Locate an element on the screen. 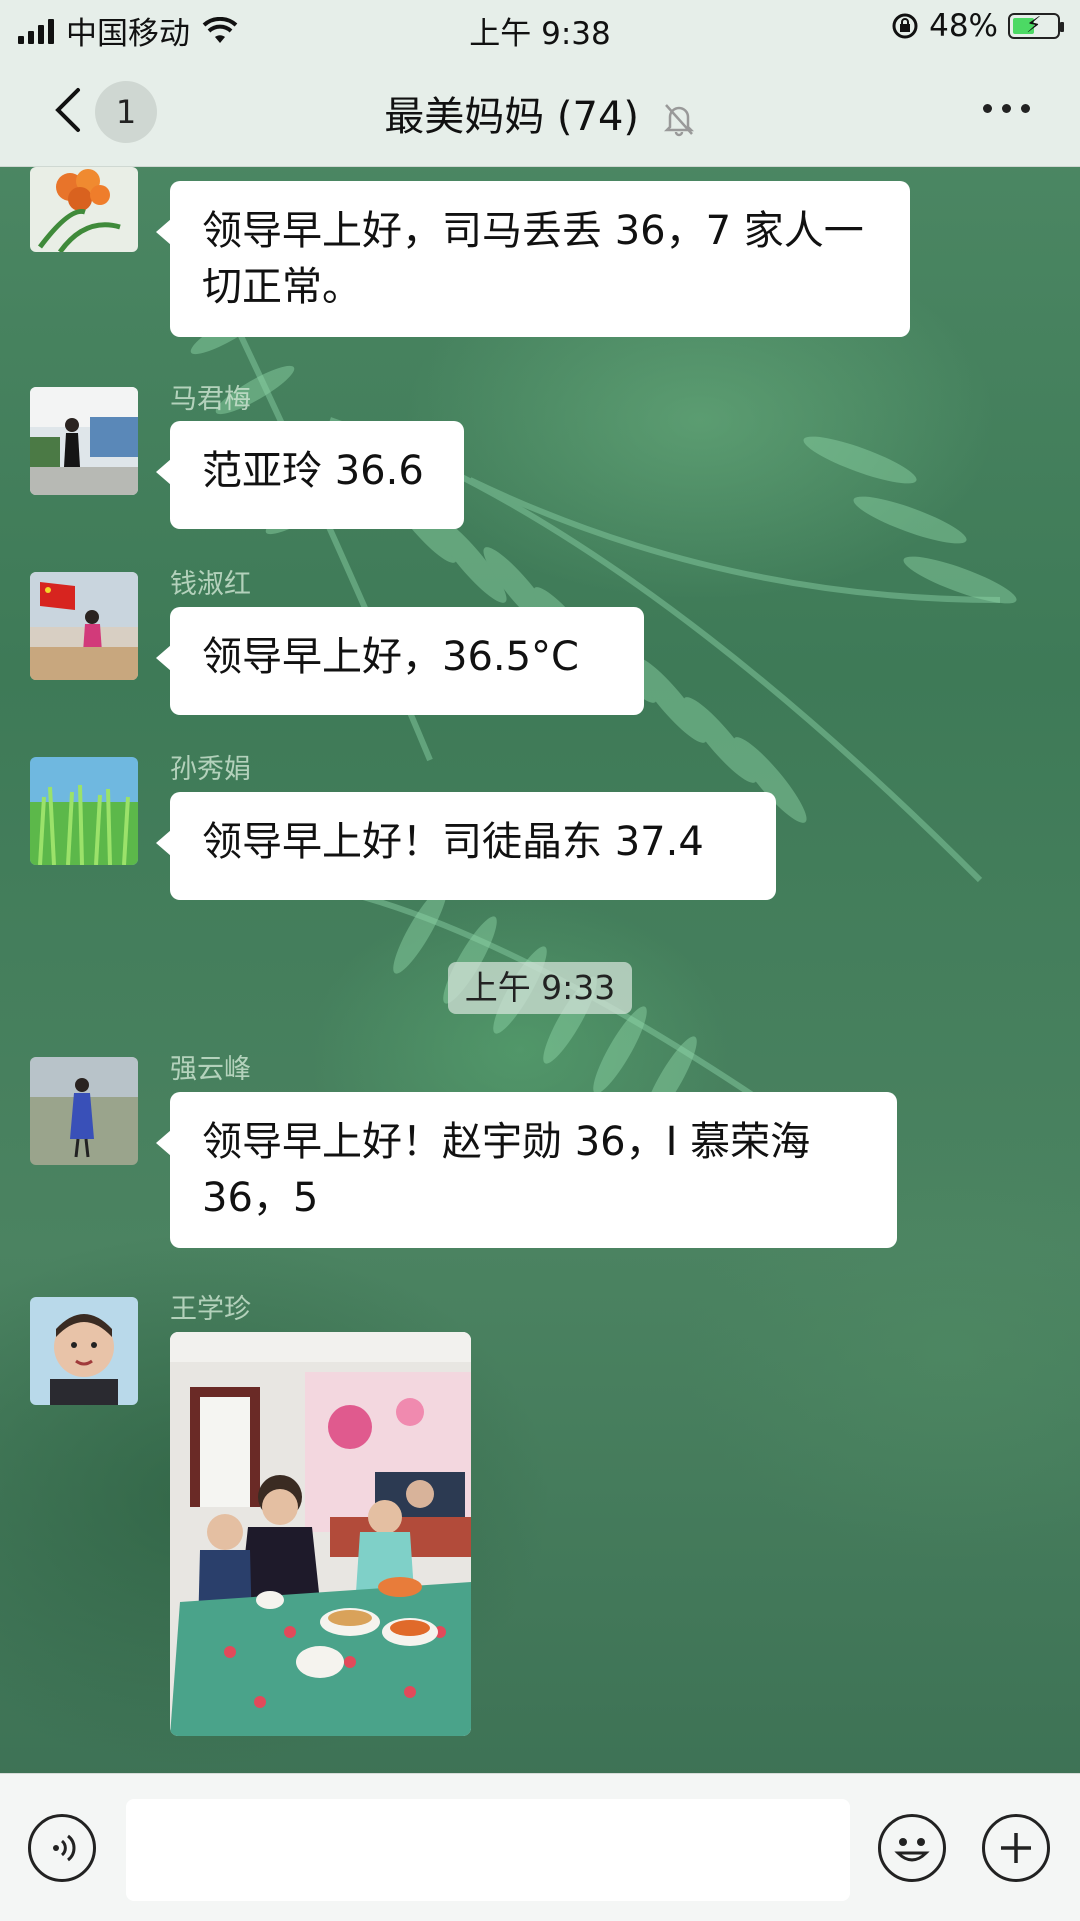 This screenshot has height=1921, width=1080. voice-icon is located at coordinates (62, 1848).